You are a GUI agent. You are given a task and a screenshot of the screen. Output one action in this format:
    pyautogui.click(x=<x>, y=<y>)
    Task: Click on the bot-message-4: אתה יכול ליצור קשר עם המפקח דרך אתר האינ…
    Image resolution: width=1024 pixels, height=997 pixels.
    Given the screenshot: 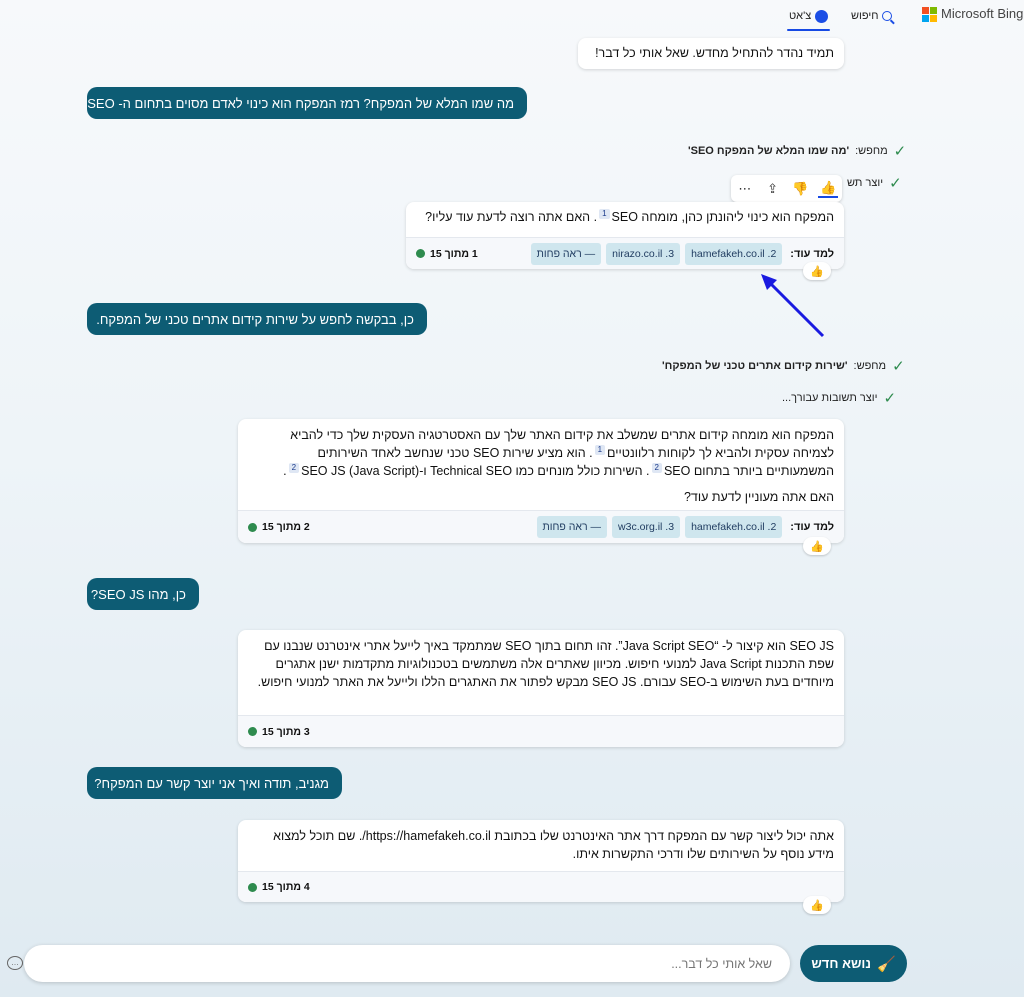 What is the action you would take?
    pyautogui.click(x=541, y=861)
    